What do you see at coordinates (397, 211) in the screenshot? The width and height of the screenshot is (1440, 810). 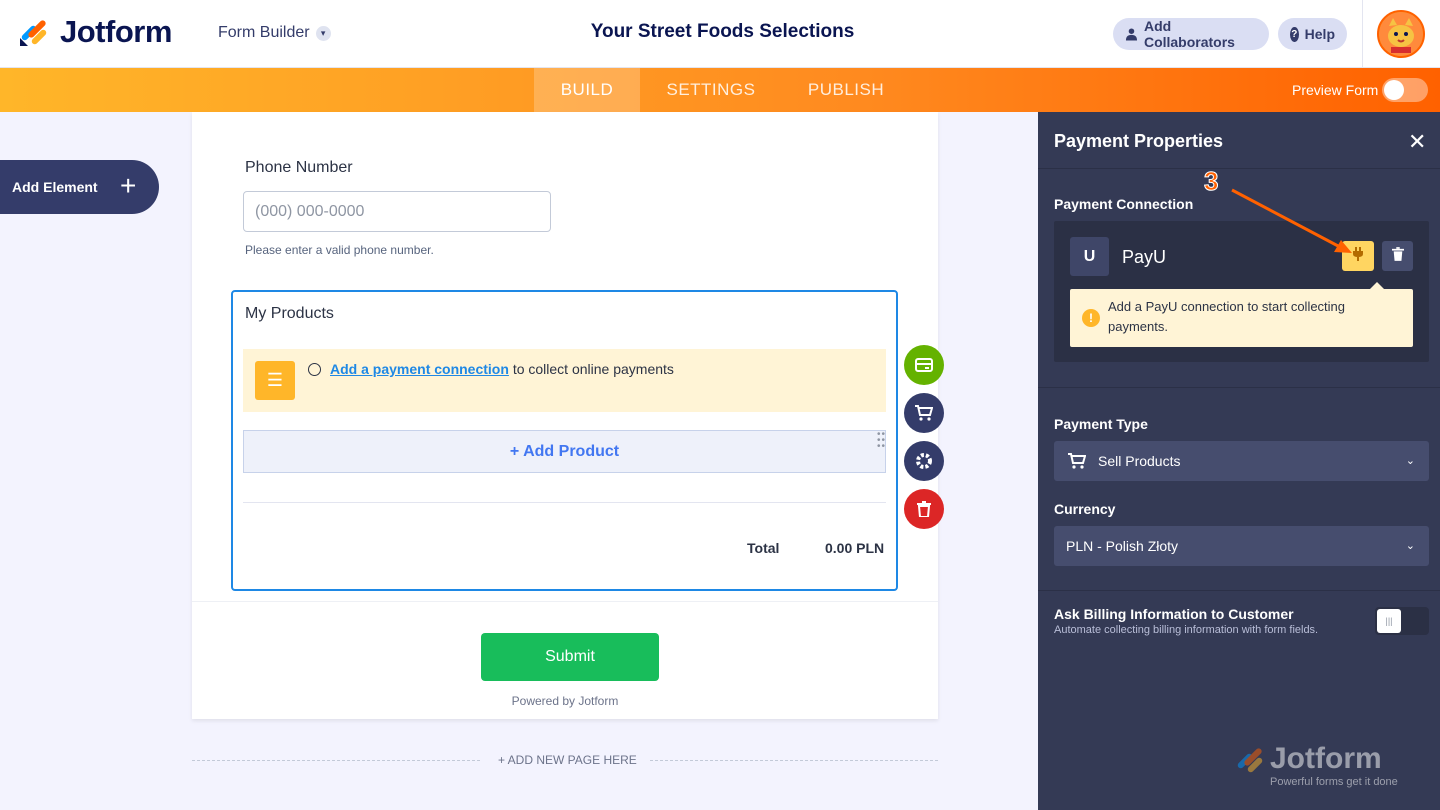 I see `phone-number-input: (000) 000-0000` at bounding box center [397, 211].